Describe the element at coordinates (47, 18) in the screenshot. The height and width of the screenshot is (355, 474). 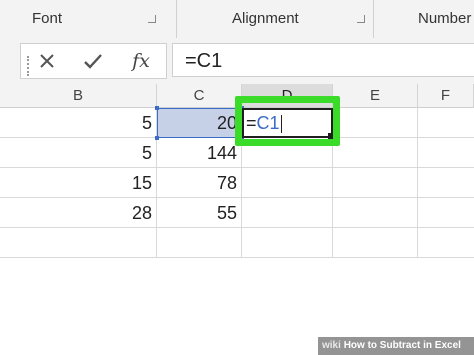
I see `ribbon-group-font: Font` at that location.